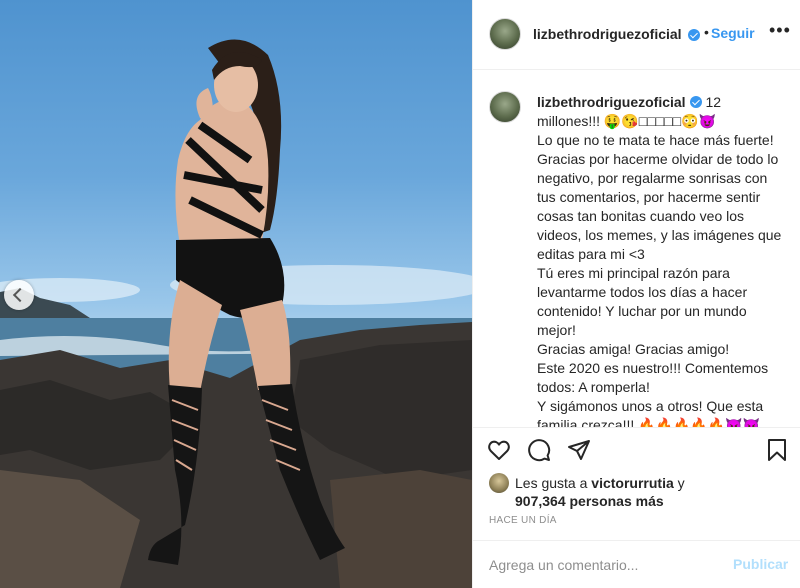 The width and height of the screenshot is (800, 588). I want to click on action-bar, so click(636, 449).